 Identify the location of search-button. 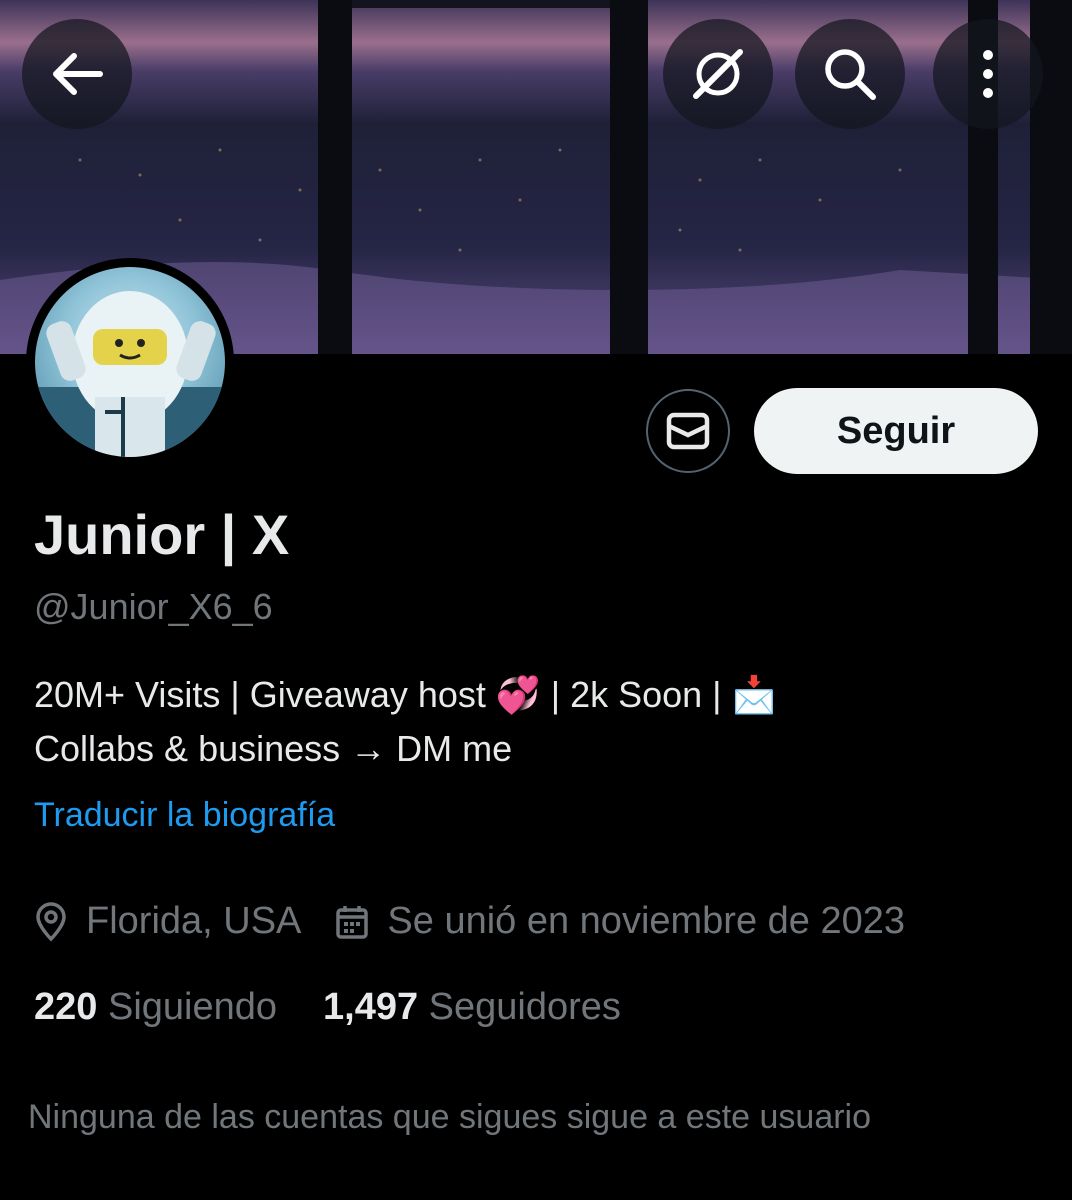
(850, 74).